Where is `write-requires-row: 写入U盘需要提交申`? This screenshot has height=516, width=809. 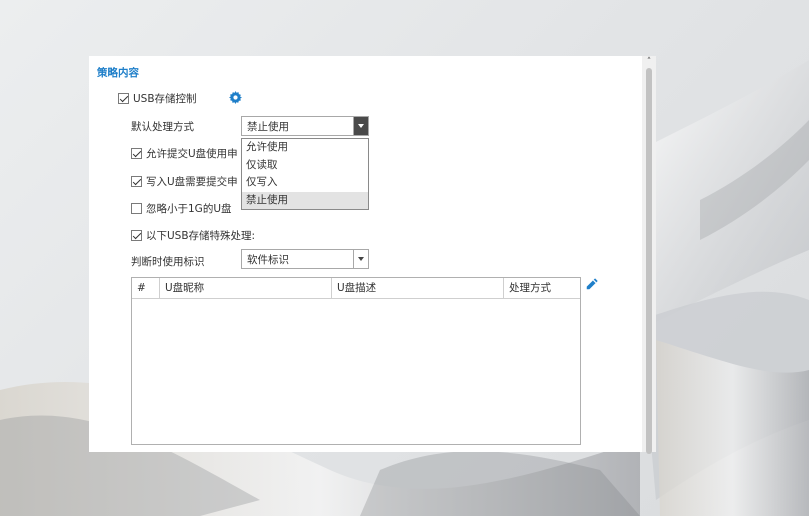
write-requires-row: 写入U盘需要提交申 is located at coordinates (184, 181).